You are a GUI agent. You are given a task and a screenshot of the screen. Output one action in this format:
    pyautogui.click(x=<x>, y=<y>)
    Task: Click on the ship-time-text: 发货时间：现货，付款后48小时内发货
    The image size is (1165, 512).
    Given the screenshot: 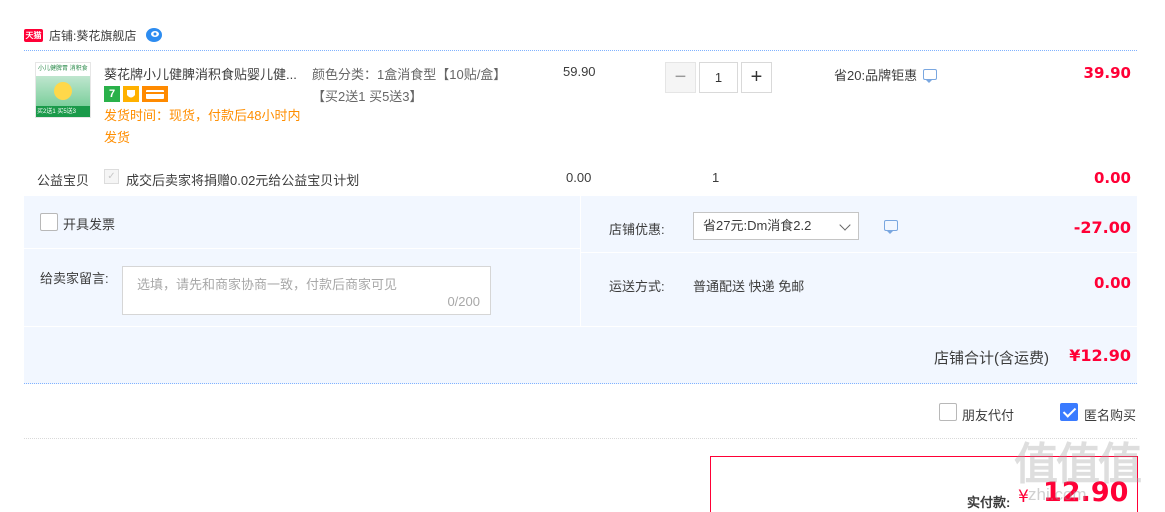 What is the action you would take?
    pyautogui.click(x=202, y=126)
    